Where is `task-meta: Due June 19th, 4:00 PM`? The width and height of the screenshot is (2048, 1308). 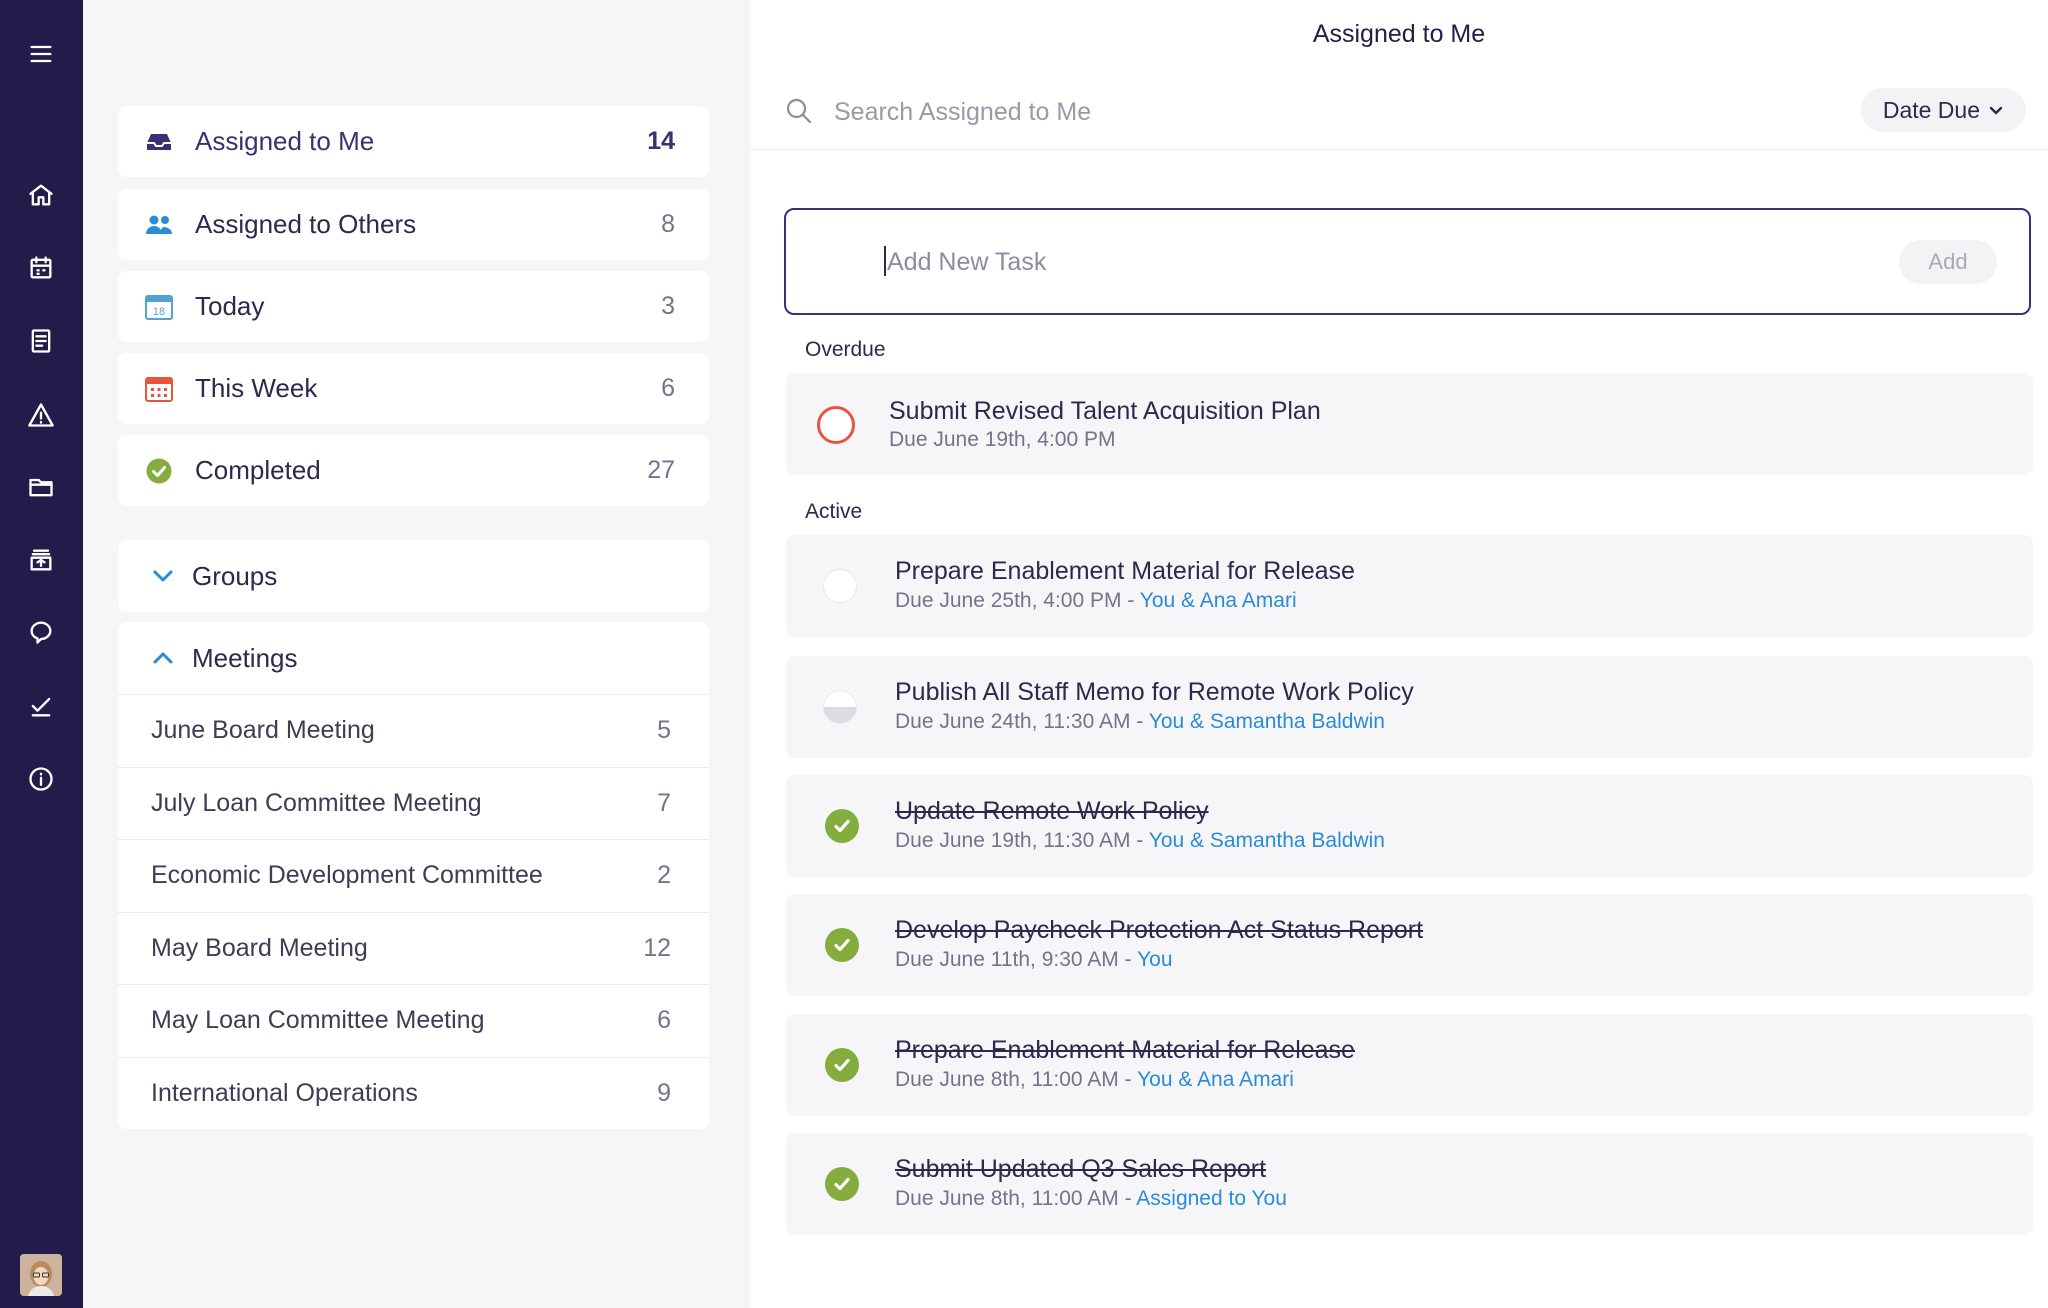 task-meta: Due June 19th, 4:00 PM is located at coordinates (1002, 440).